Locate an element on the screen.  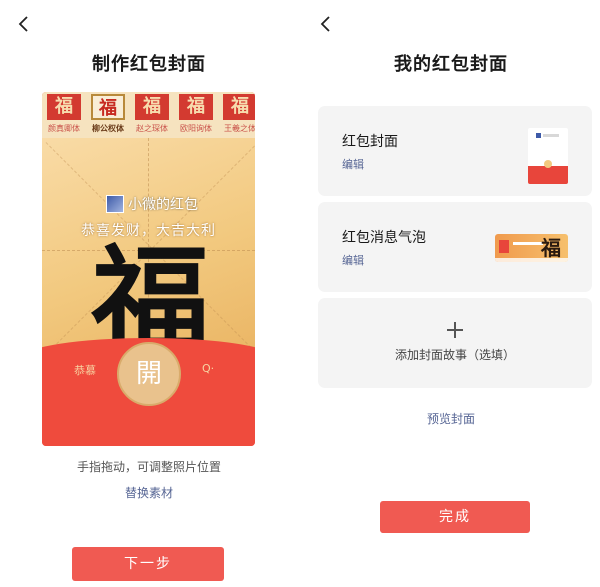
greeting-text: 恭喜发财，大吉大利 is located at coordinates (148, 231).